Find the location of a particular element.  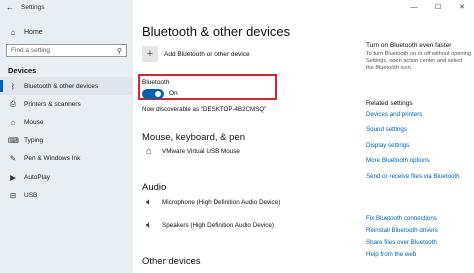

sidebar-item-label: Bluetooth & other devices is located at coordinates (61, 86).